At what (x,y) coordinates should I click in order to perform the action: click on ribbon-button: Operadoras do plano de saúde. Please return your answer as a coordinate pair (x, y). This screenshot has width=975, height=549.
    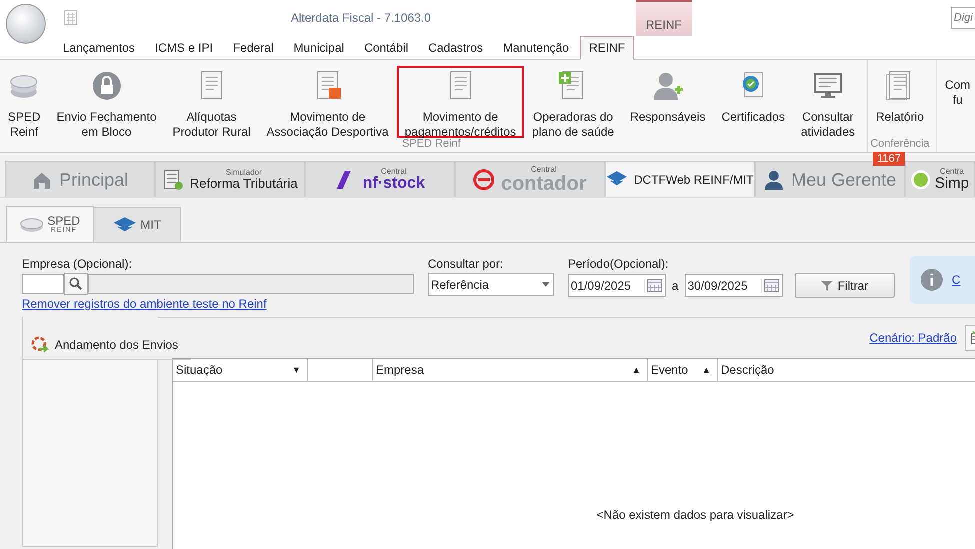
    Looking at the image, I should click on (573, 102).